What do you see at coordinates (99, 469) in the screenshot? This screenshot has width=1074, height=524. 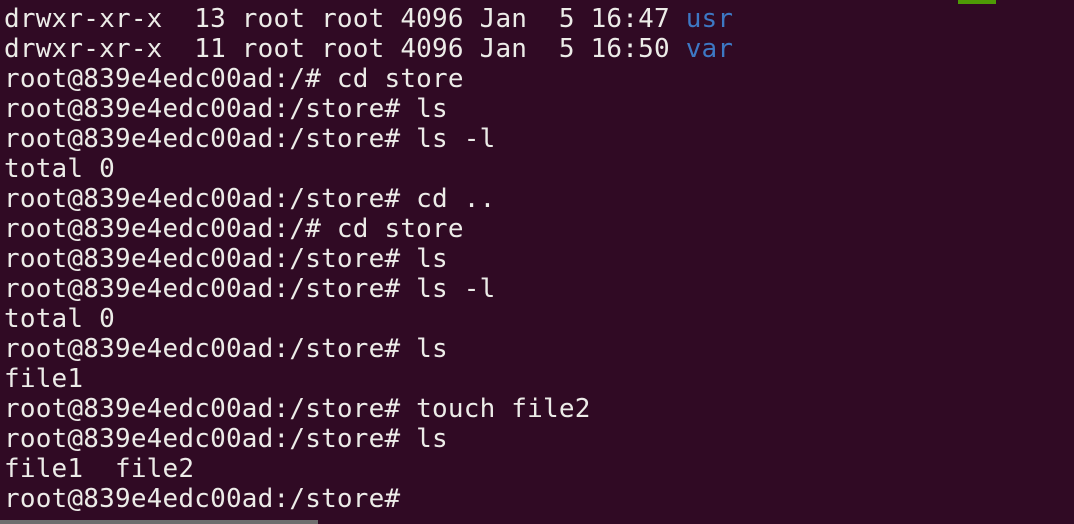 I see `output-line: file1 file2` at bounding box center [99, 469].